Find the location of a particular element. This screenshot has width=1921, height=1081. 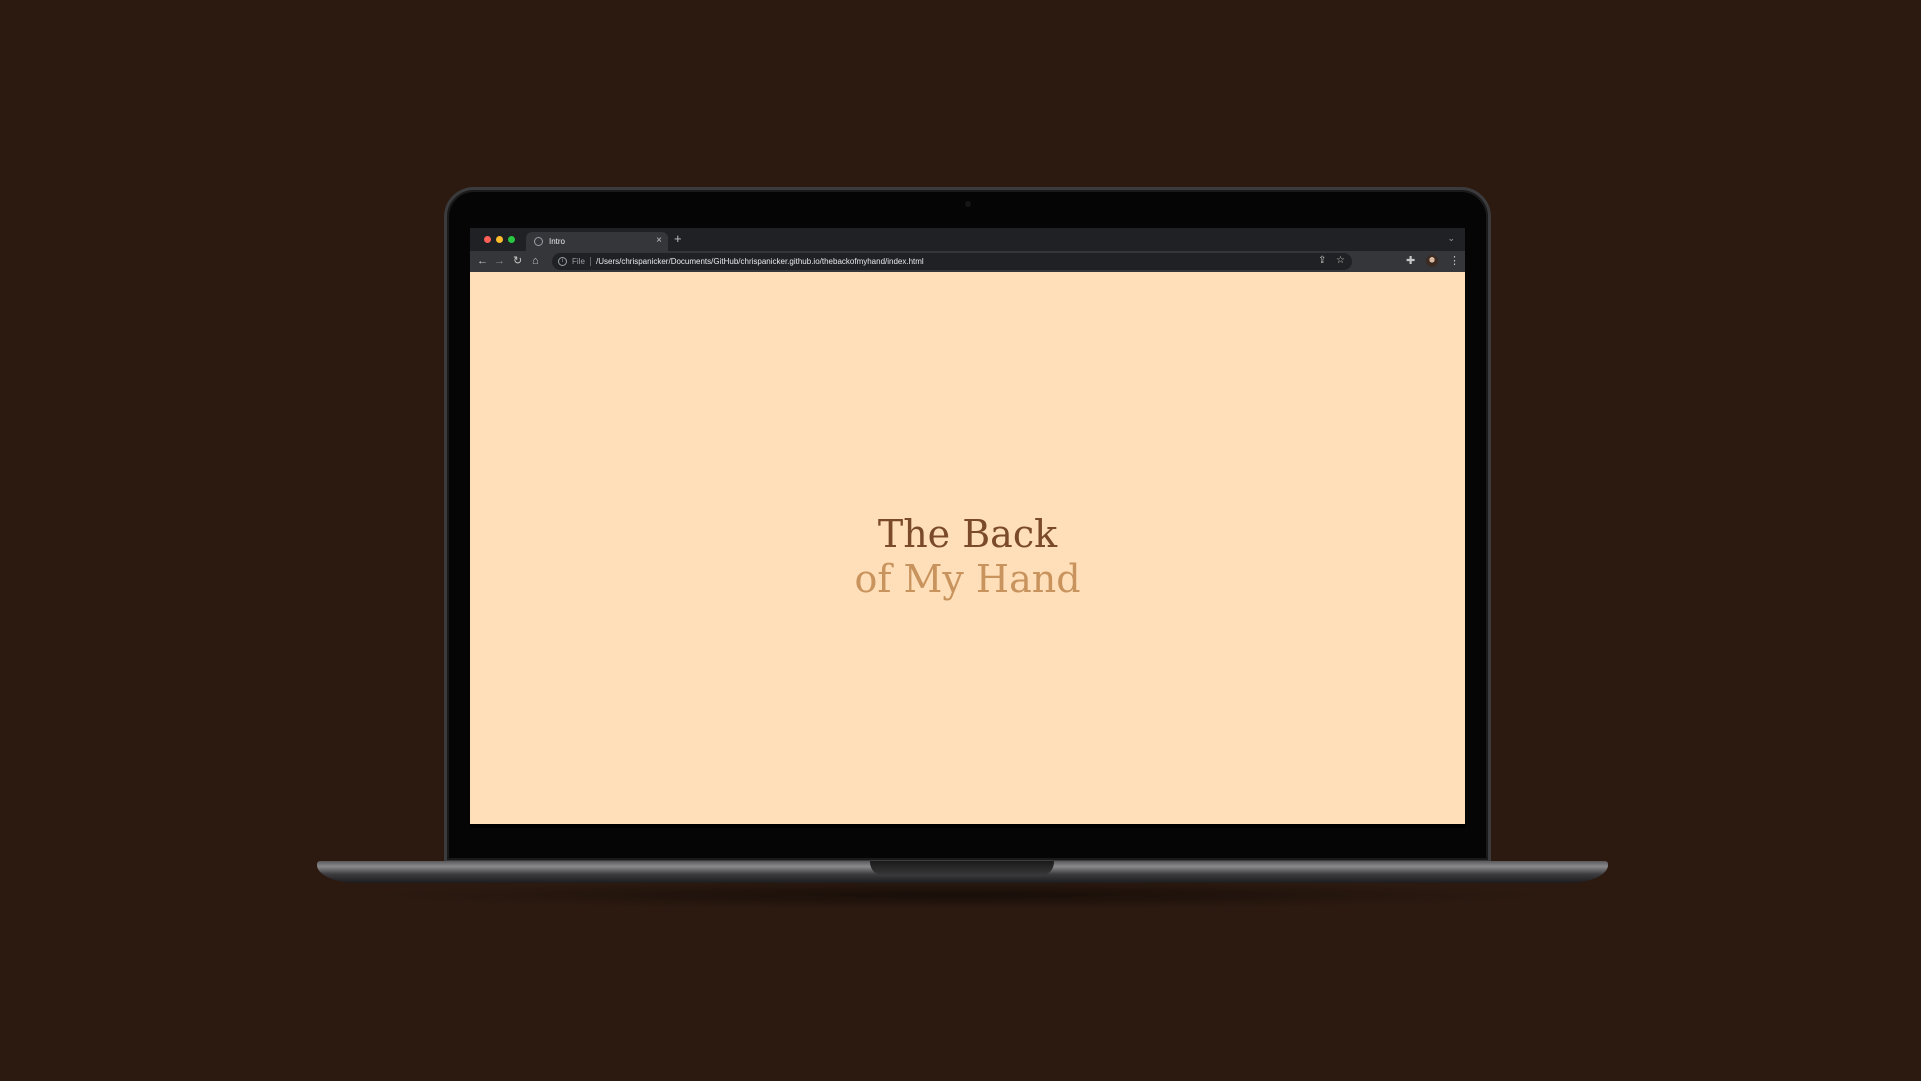

camera is located at coordinates (967, 204).